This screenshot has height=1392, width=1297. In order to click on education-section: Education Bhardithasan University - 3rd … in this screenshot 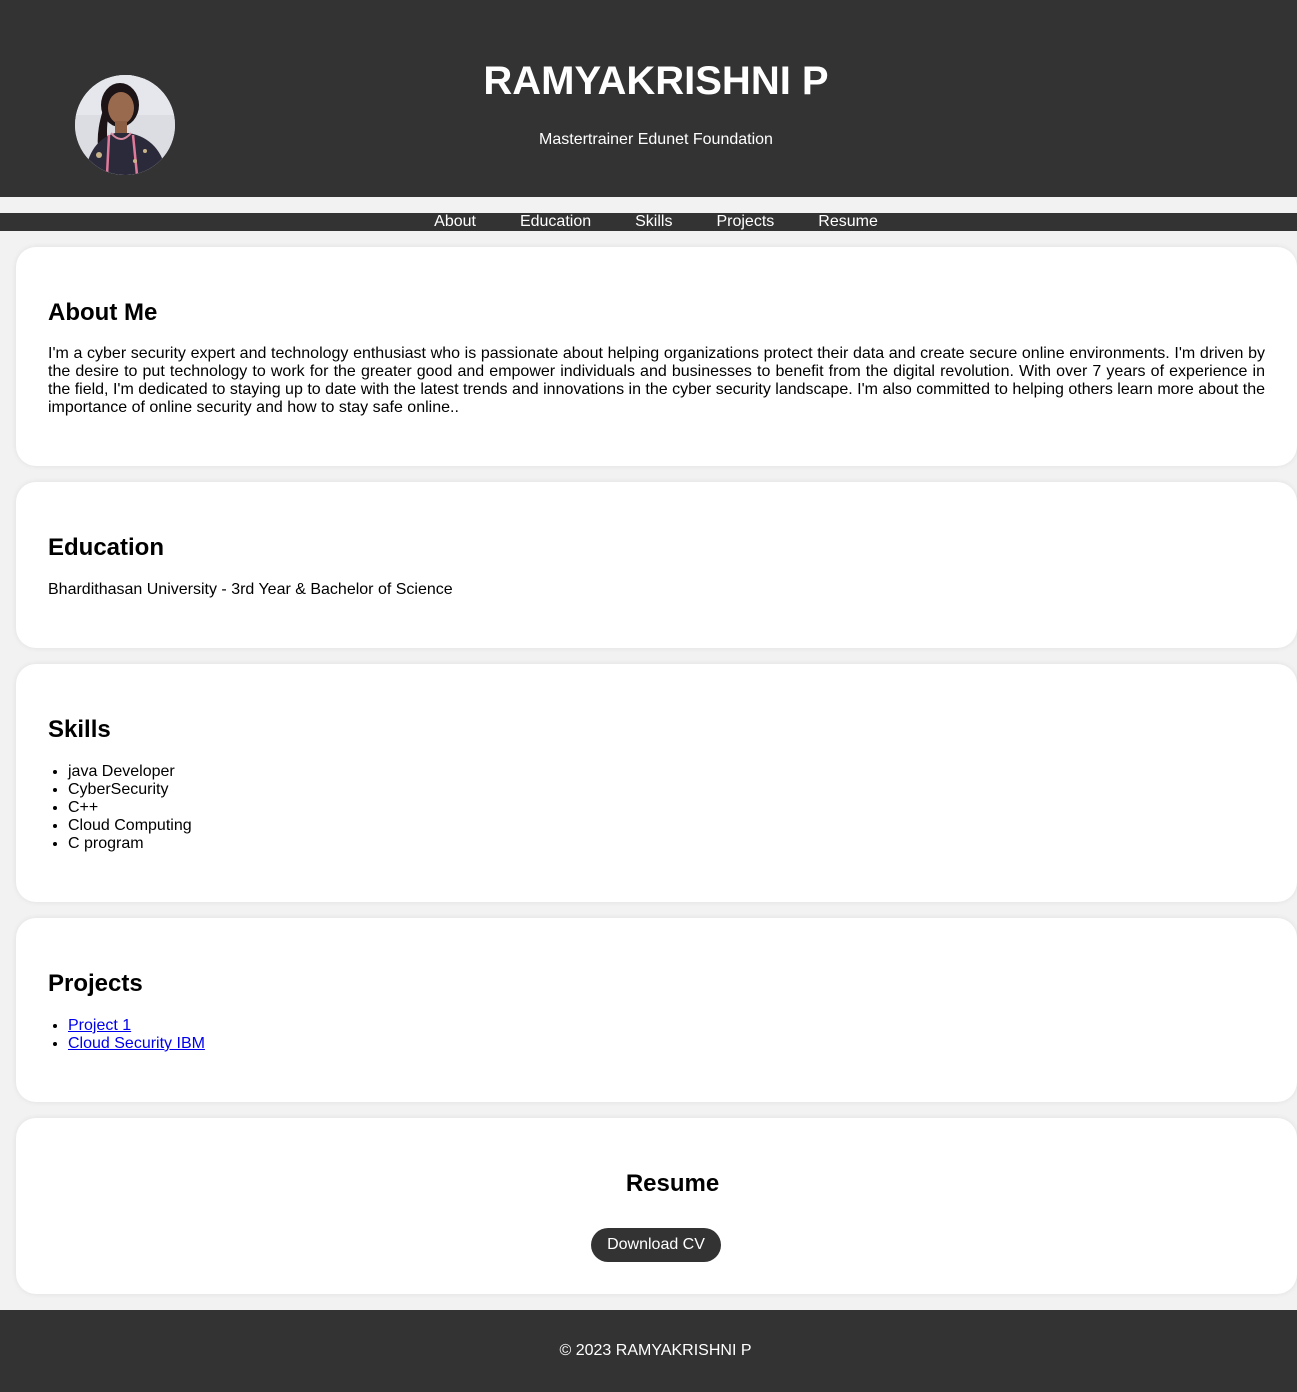, I will do `click(656, 565)`.